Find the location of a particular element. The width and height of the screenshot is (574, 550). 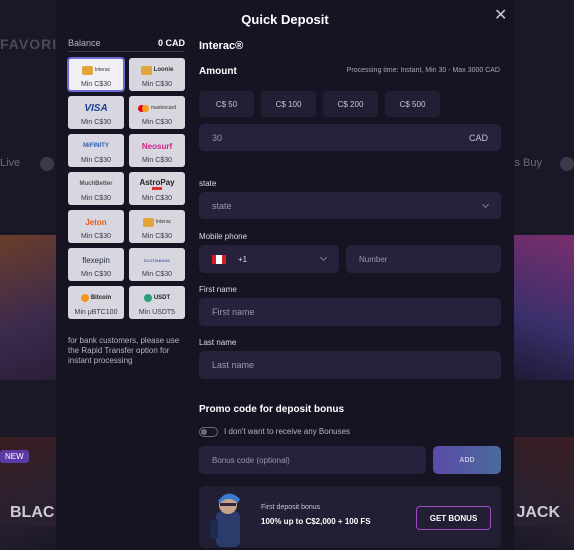

method-loonie: Loonie Min C$30 is located at coordinates (157, 74).